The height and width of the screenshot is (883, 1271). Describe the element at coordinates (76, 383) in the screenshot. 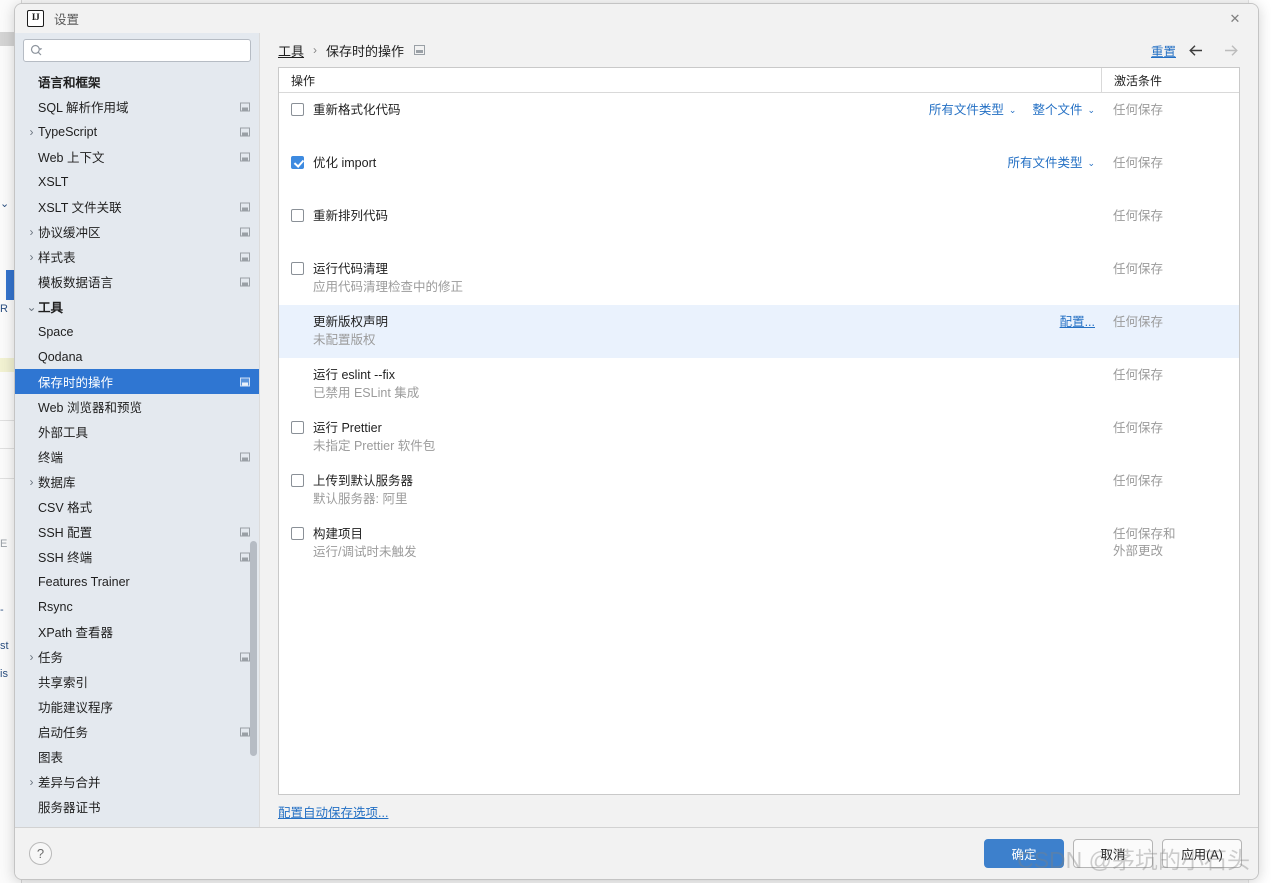

I see `sidebar-item-label: 保存时的操作` at that location.